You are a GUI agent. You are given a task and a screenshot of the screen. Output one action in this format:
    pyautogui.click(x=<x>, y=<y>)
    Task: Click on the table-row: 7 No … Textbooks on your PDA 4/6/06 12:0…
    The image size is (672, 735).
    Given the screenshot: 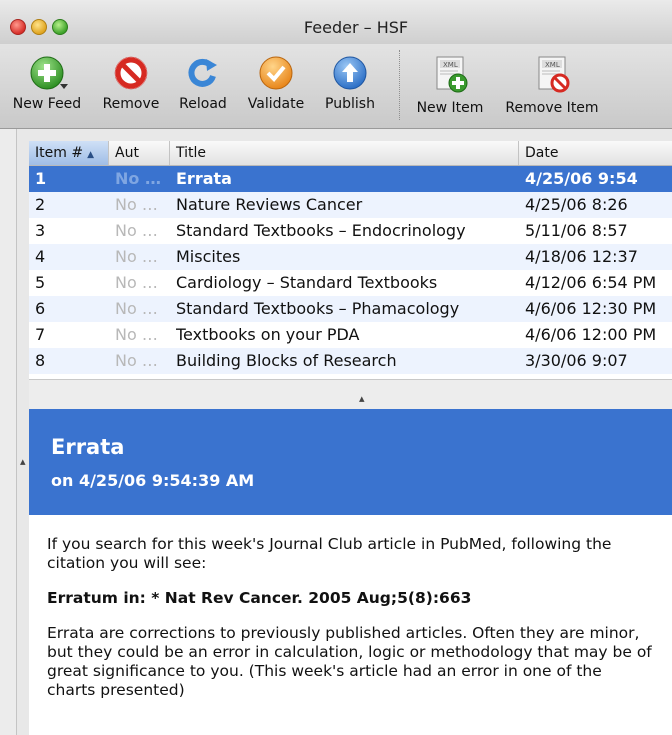 What is the action you would take?
    pyautogui.click(x=350, y=335)
    